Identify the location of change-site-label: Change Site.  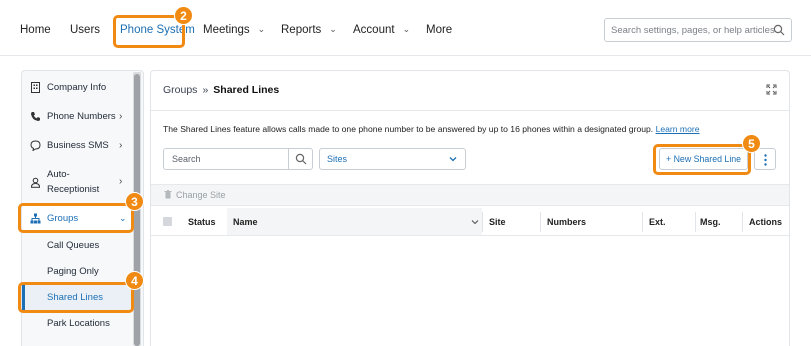
(201, 195).